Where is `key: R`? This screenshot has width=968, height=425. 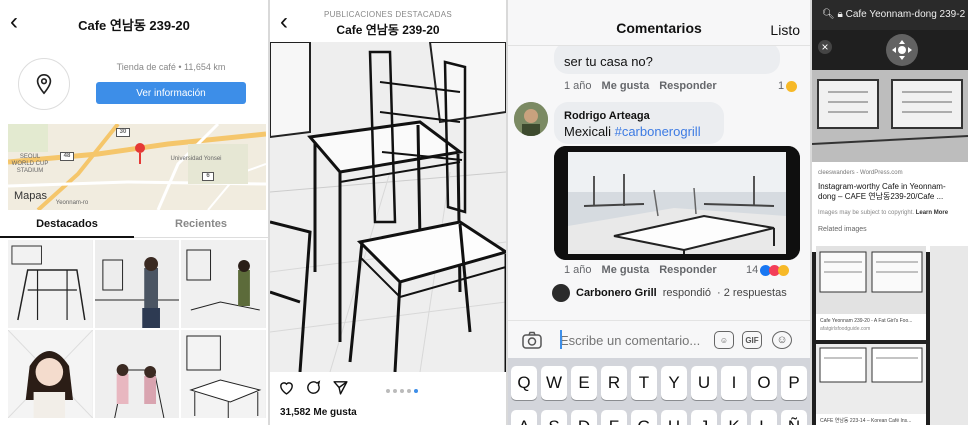
key: R is located at coordinates (614, 383).